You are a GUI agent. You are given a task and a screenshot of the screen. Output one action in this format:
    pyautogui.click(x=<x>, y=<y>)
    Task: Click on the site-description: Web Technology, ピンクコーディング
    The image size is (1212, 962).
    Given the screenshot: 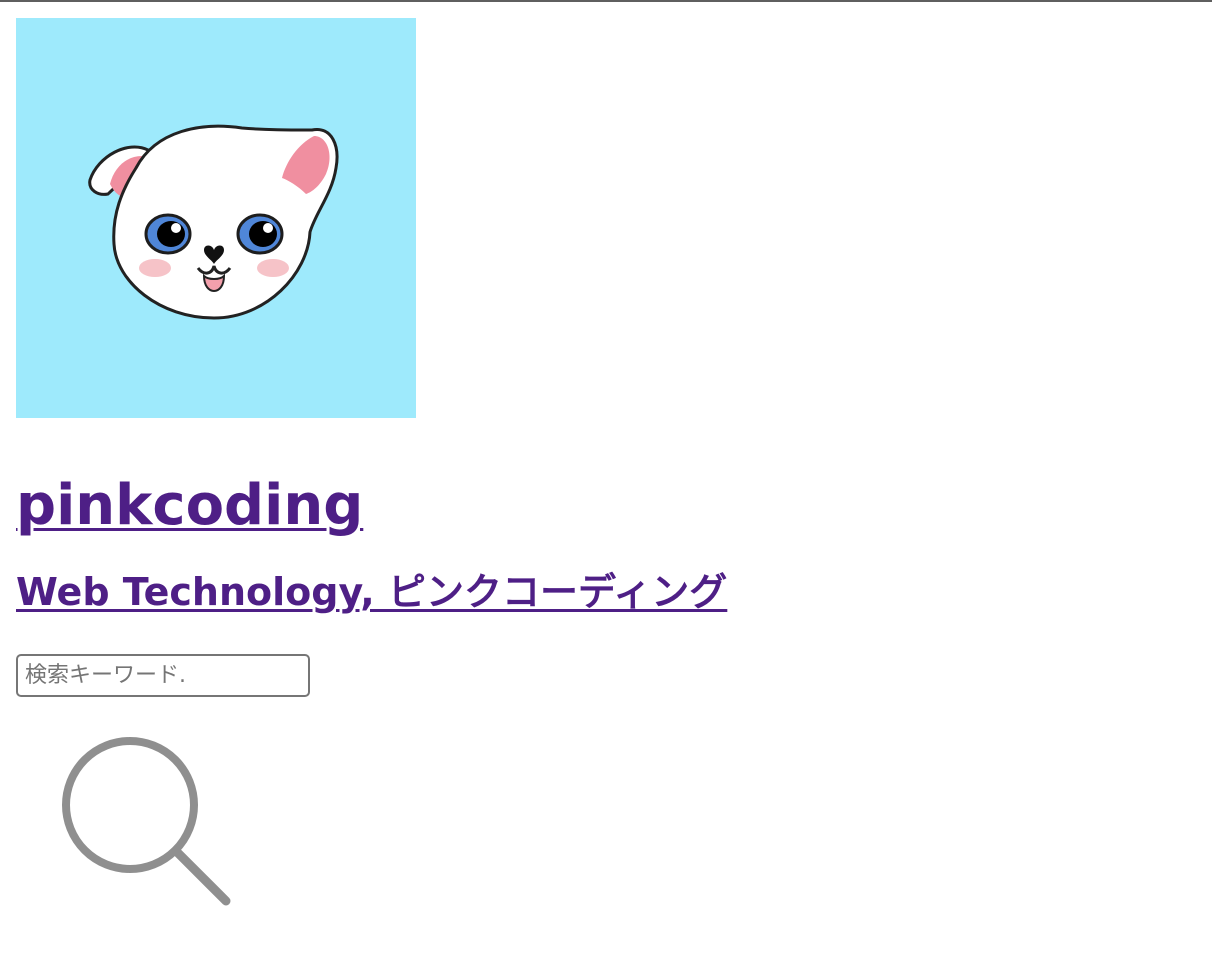 What is the action you would take?
    pyautogui.click(x=606, y=592)
    